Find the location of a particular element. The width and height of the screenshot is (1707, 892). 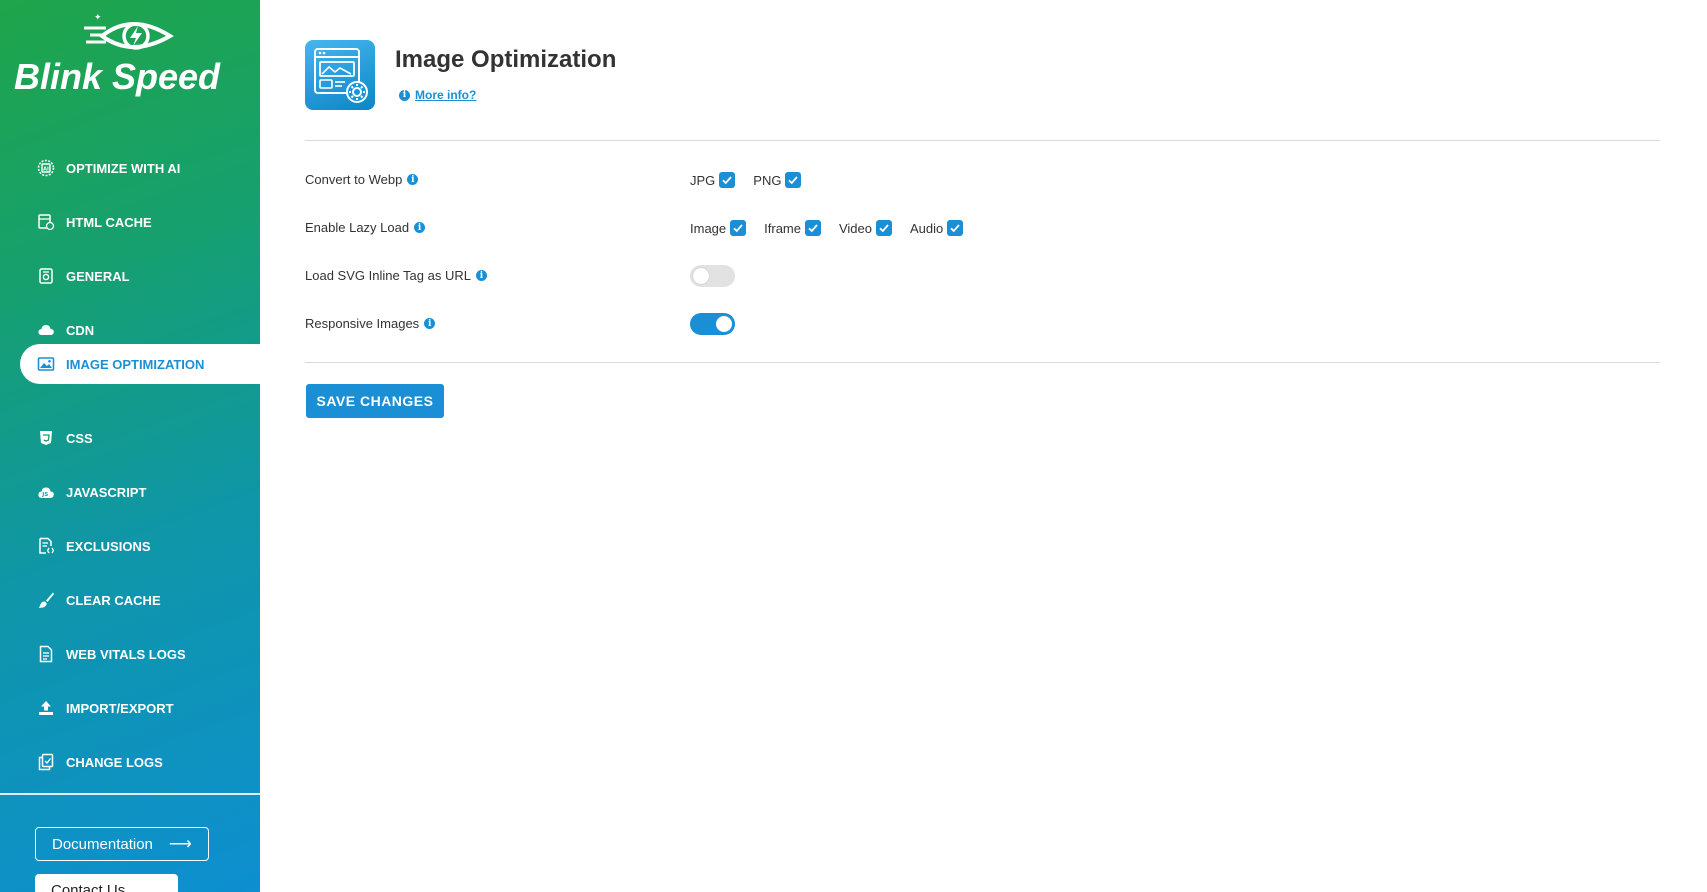

convert-webp-options: JPG PNG is located at coordinates (754, 180).